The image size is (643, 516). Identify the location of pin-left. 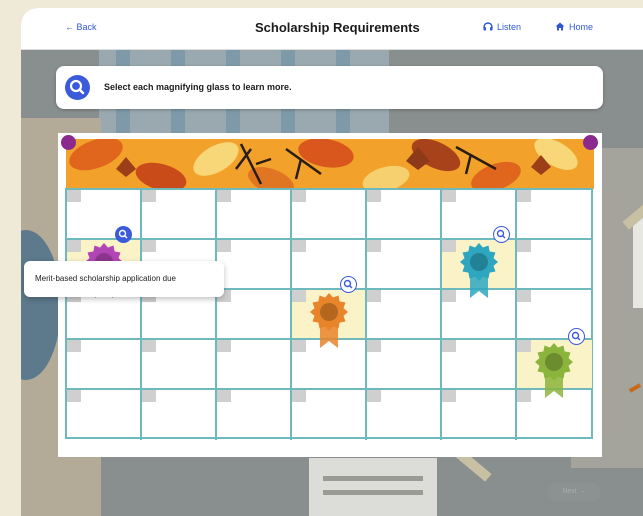
(68, 142).